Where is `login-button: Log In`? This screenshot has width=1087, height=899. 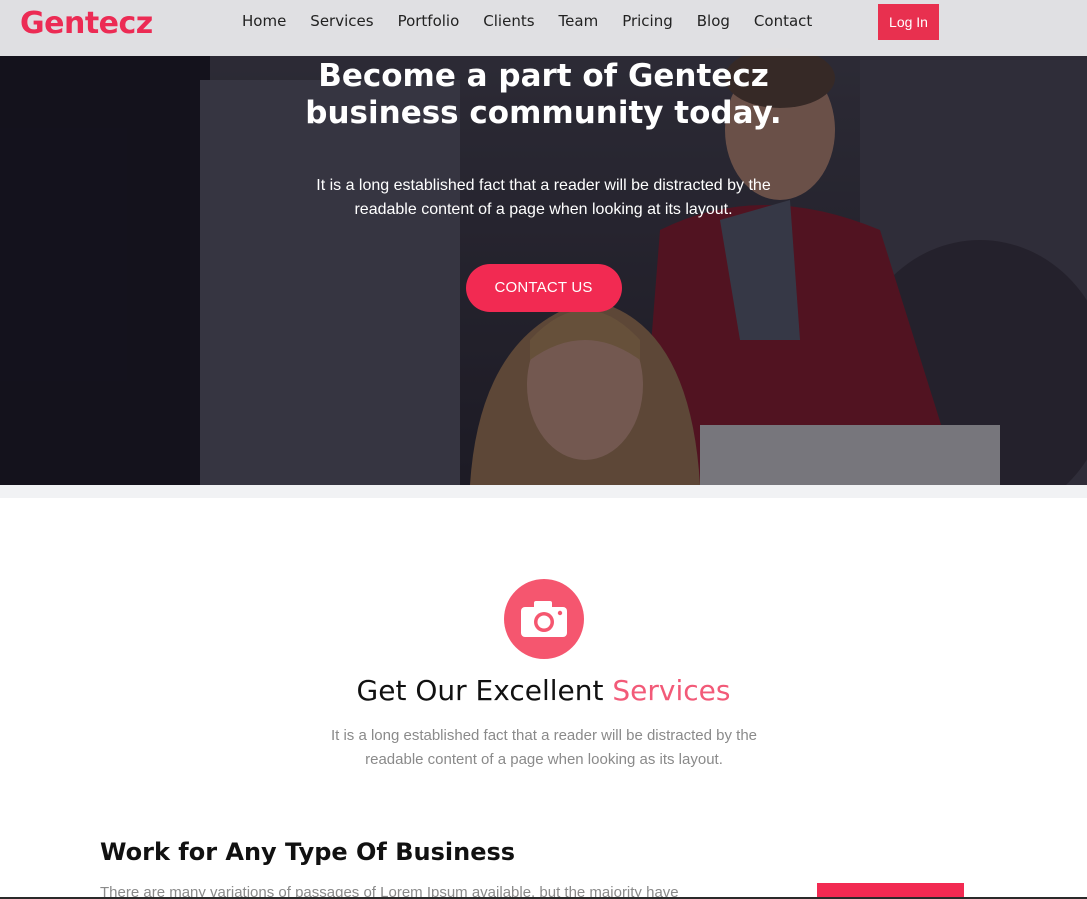 login-button: Log In is located at coordinates (908, 22).